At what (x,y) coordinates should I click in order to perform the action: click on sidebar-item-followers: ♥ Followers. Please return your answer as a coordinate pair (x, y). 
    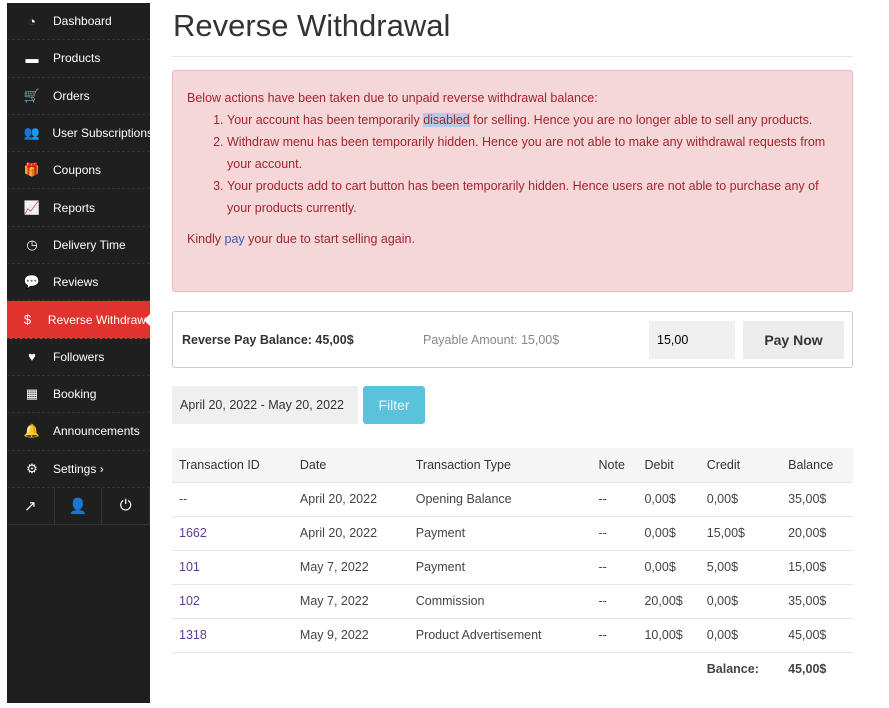
    Looking at the image, I should click on (78, 357).